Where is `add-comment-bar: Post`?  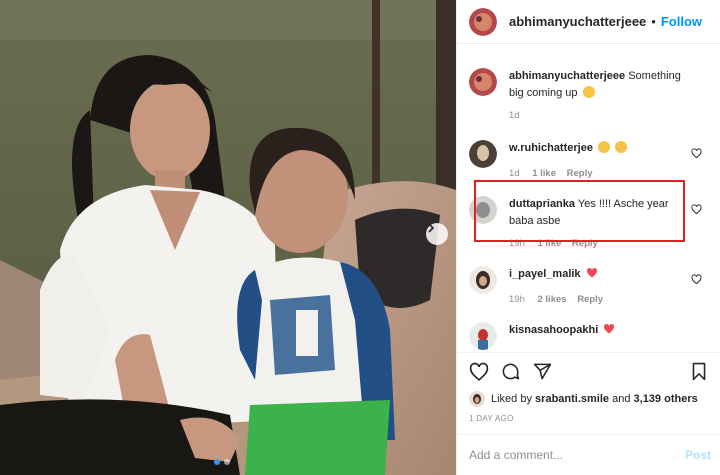 add-comment-bar: Post is located at coordinates (588, 454).